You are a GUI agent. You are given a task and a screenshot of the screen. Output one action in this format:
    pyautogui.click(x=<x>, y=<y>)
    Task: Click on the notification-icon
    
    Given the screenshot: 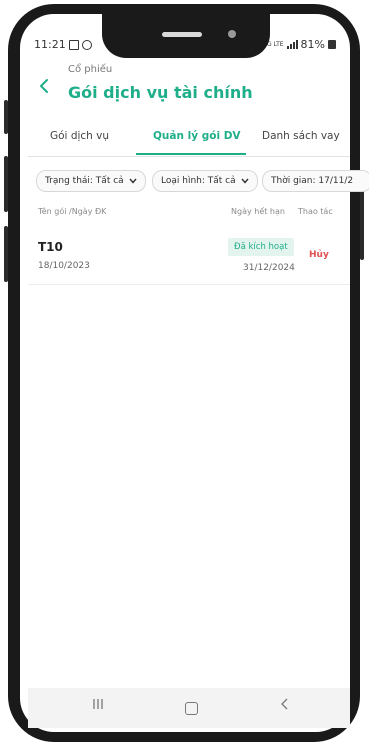 What is the action you would take?
    pyautogui.click(x=86, y=44)
    